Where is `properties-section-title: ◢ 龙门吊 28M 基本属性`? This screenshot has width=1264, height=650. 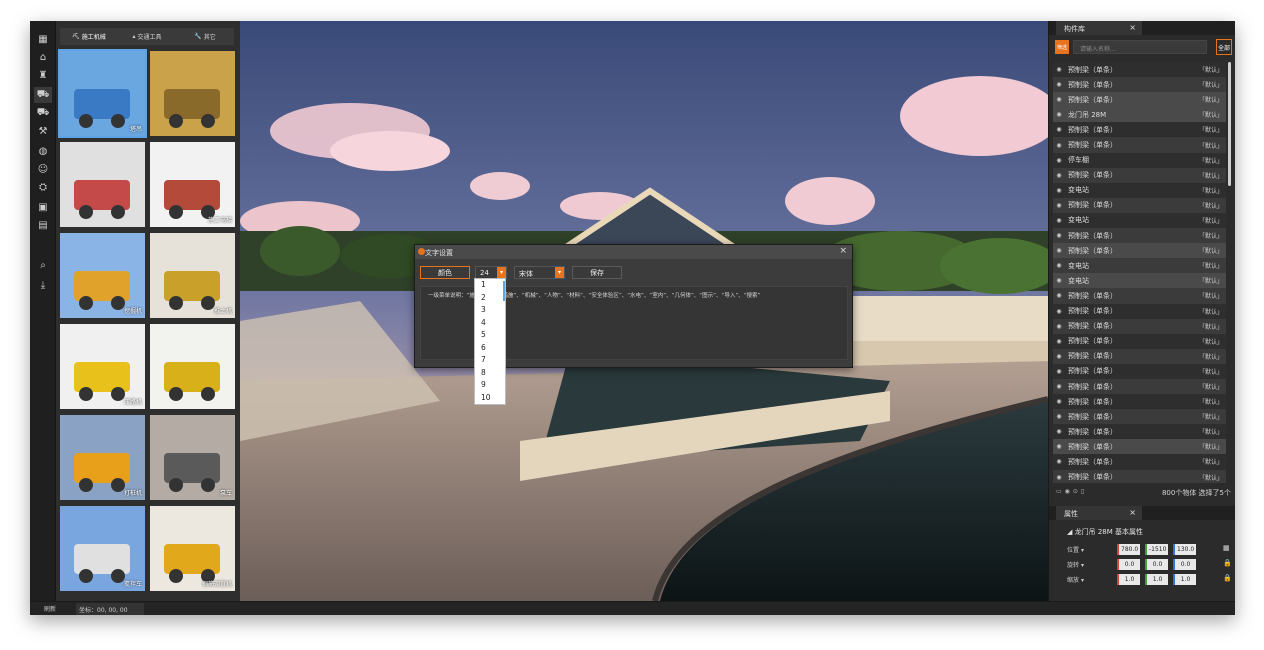
properties-section-title: ◢ 龙门吊 28M 基本属性 is located at coordinates (1105, 532).